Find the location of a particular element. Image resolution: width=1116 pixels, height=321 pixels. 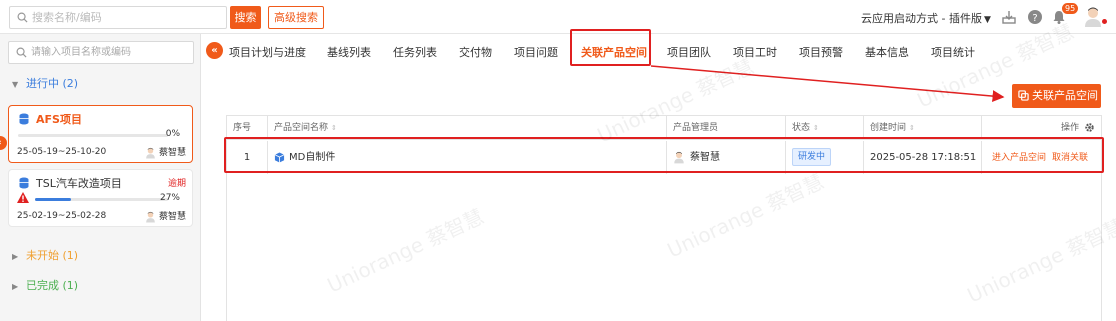

progress-fill is located at coordinates (53, 199).